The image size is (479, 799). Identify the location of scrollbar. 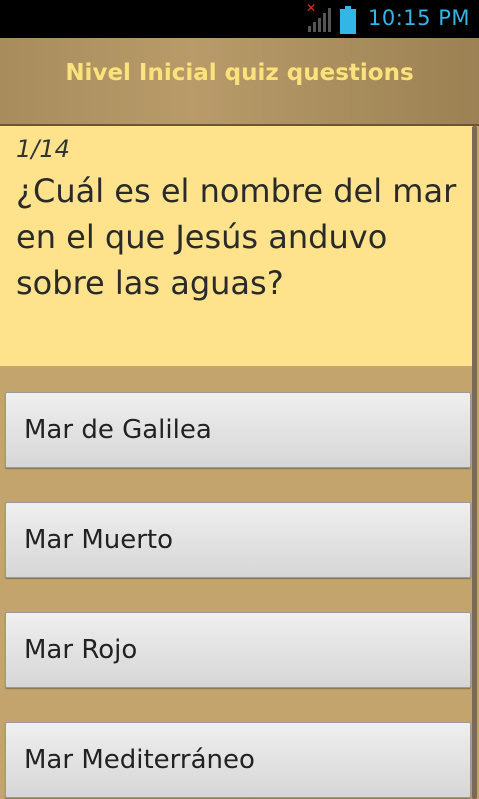
(474, 462).